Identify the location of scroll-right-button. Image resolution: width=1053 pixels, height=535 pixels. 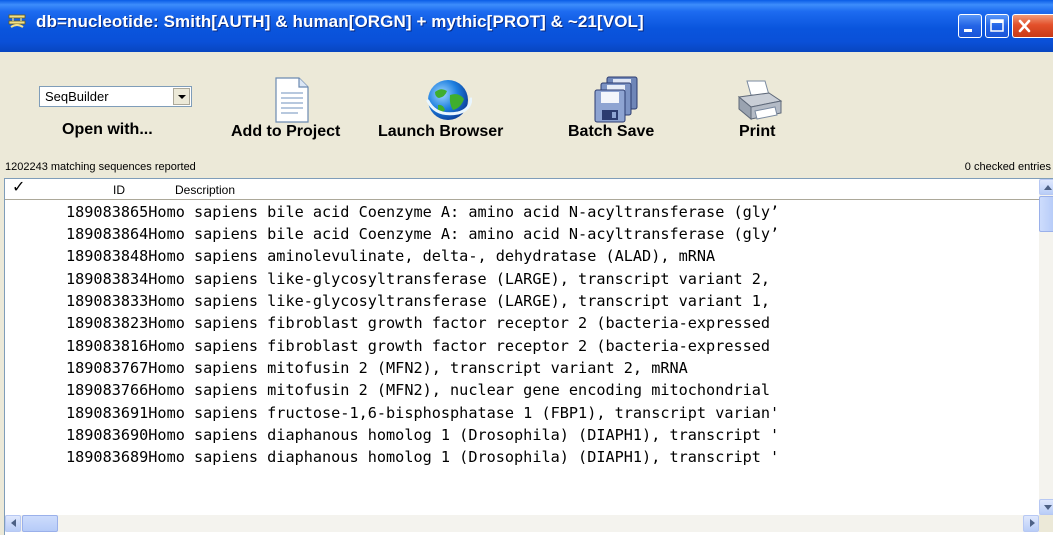
(1031, 523).